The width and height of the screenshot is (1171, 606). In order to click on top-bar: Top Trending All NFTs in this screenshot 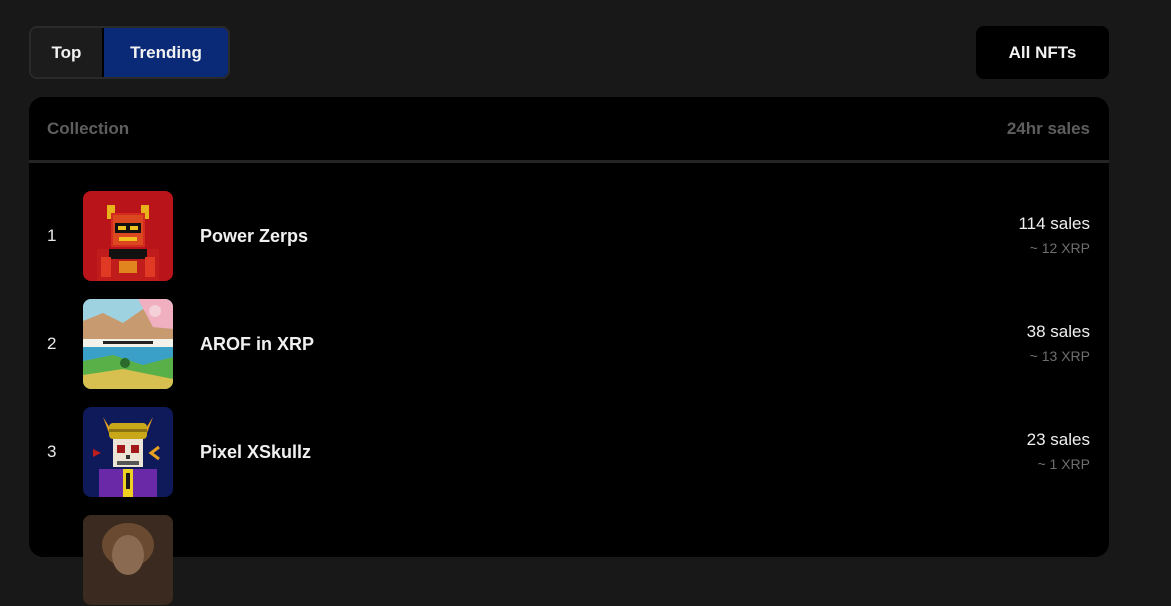, I will do `click(569, 52)`.